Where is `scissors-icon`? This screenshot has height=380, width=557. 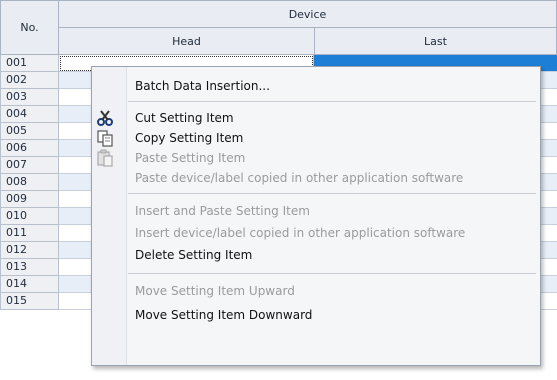
scissors-icon is located at coordinates (105, 118).